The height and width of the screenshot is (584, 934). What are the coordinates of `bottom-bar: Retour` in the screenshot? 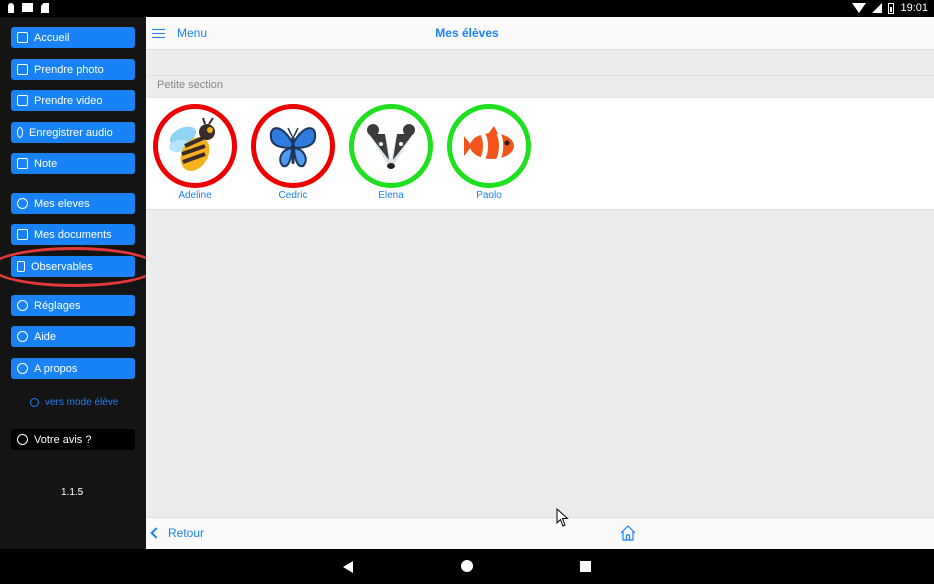 It's located at (540, 533).